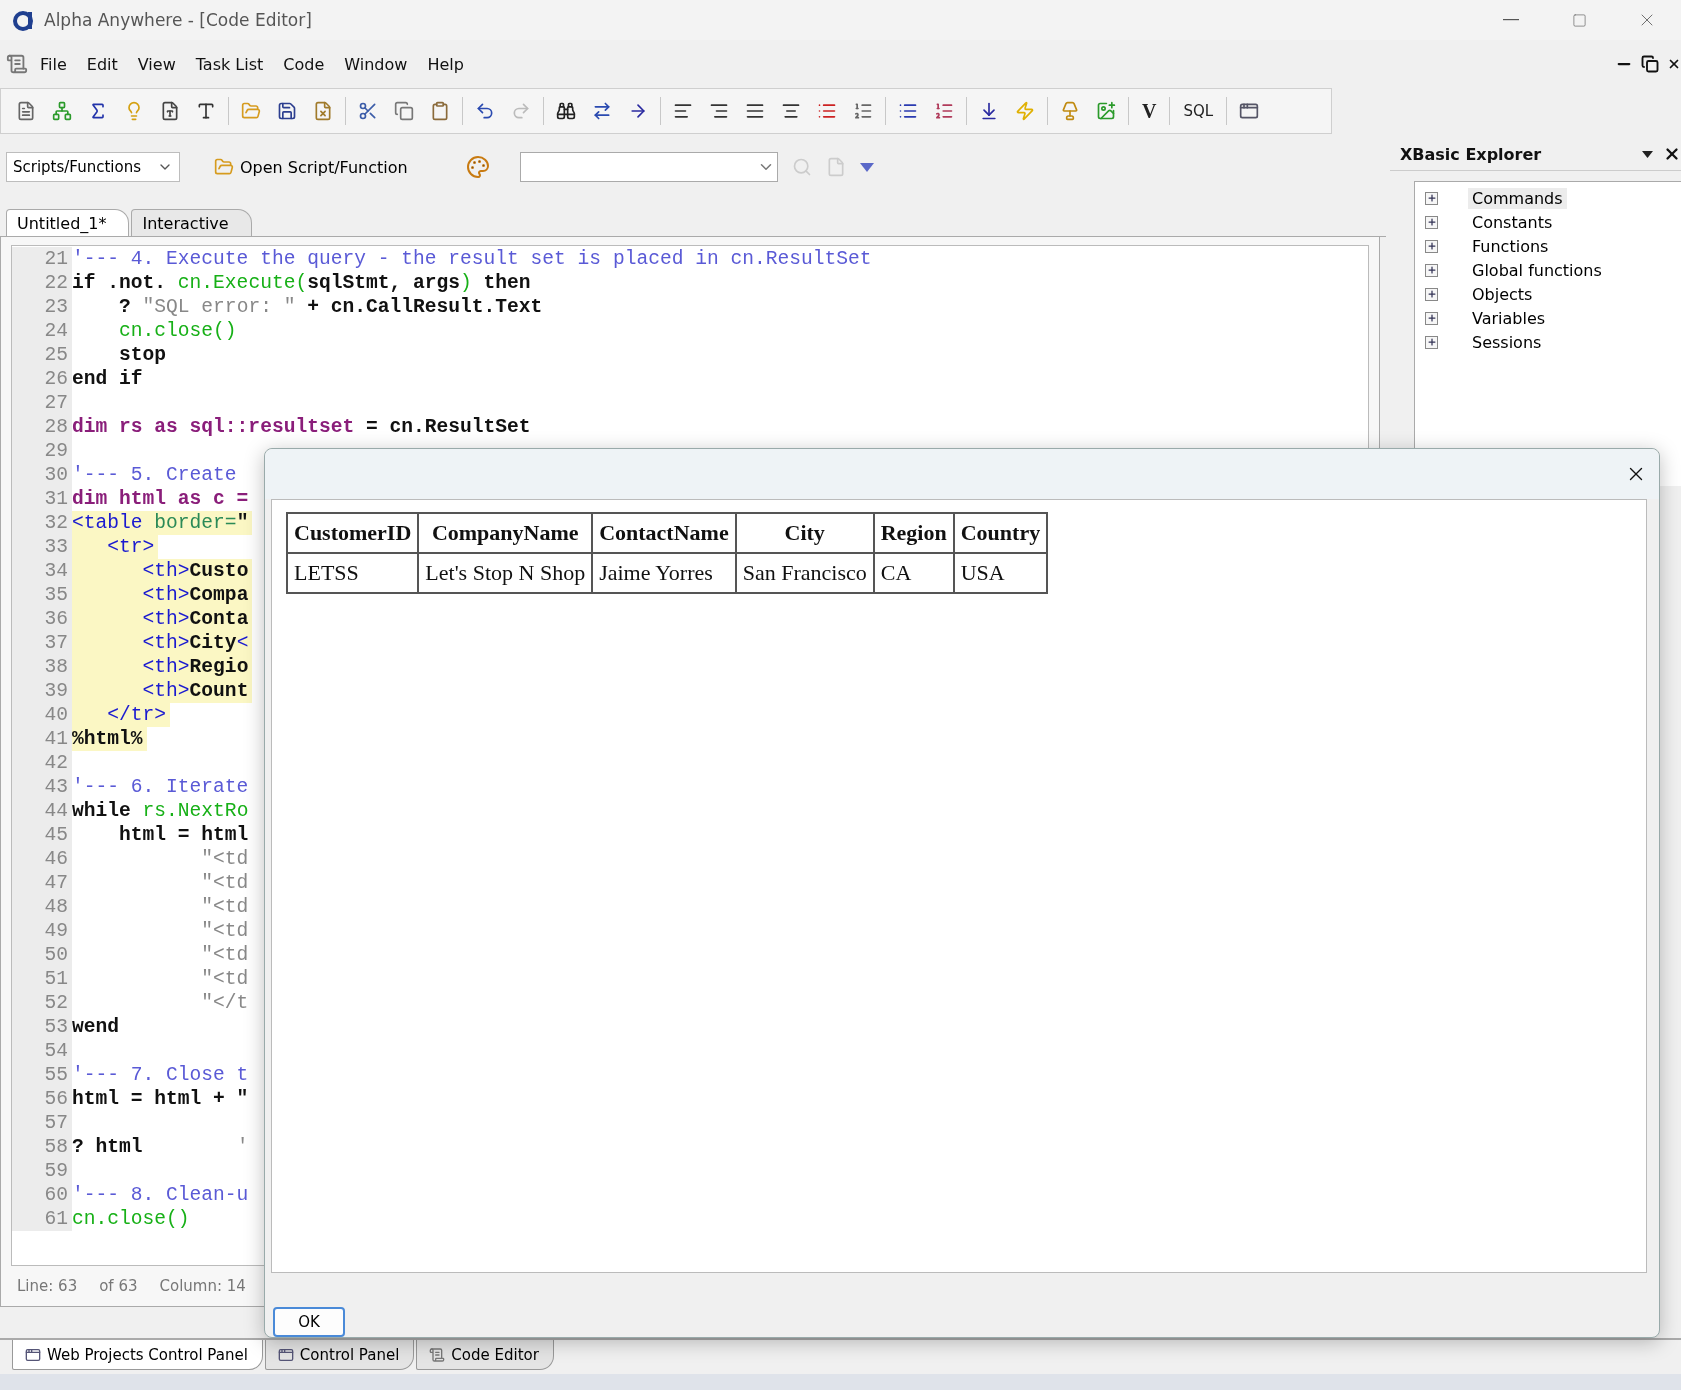 The image size is (1681, 1390). I want to click on list-icon, so click(863, 111).